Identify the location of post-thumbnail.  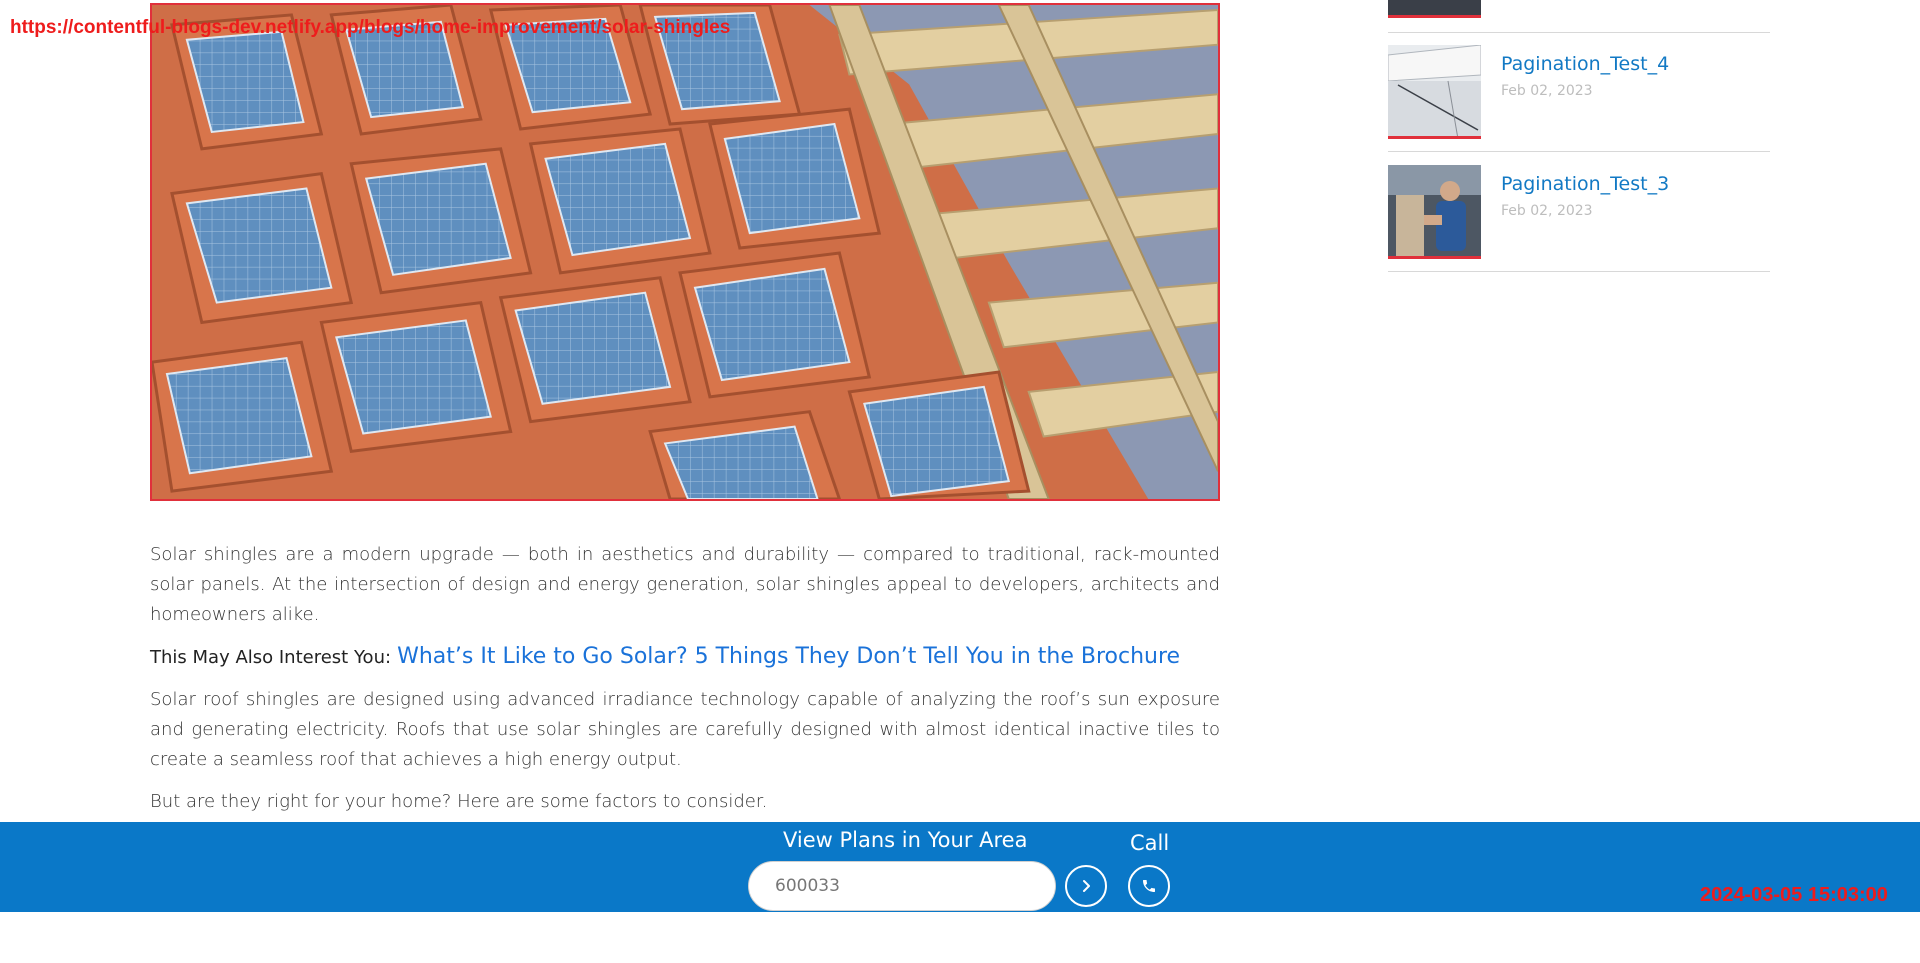
(1434, 9).